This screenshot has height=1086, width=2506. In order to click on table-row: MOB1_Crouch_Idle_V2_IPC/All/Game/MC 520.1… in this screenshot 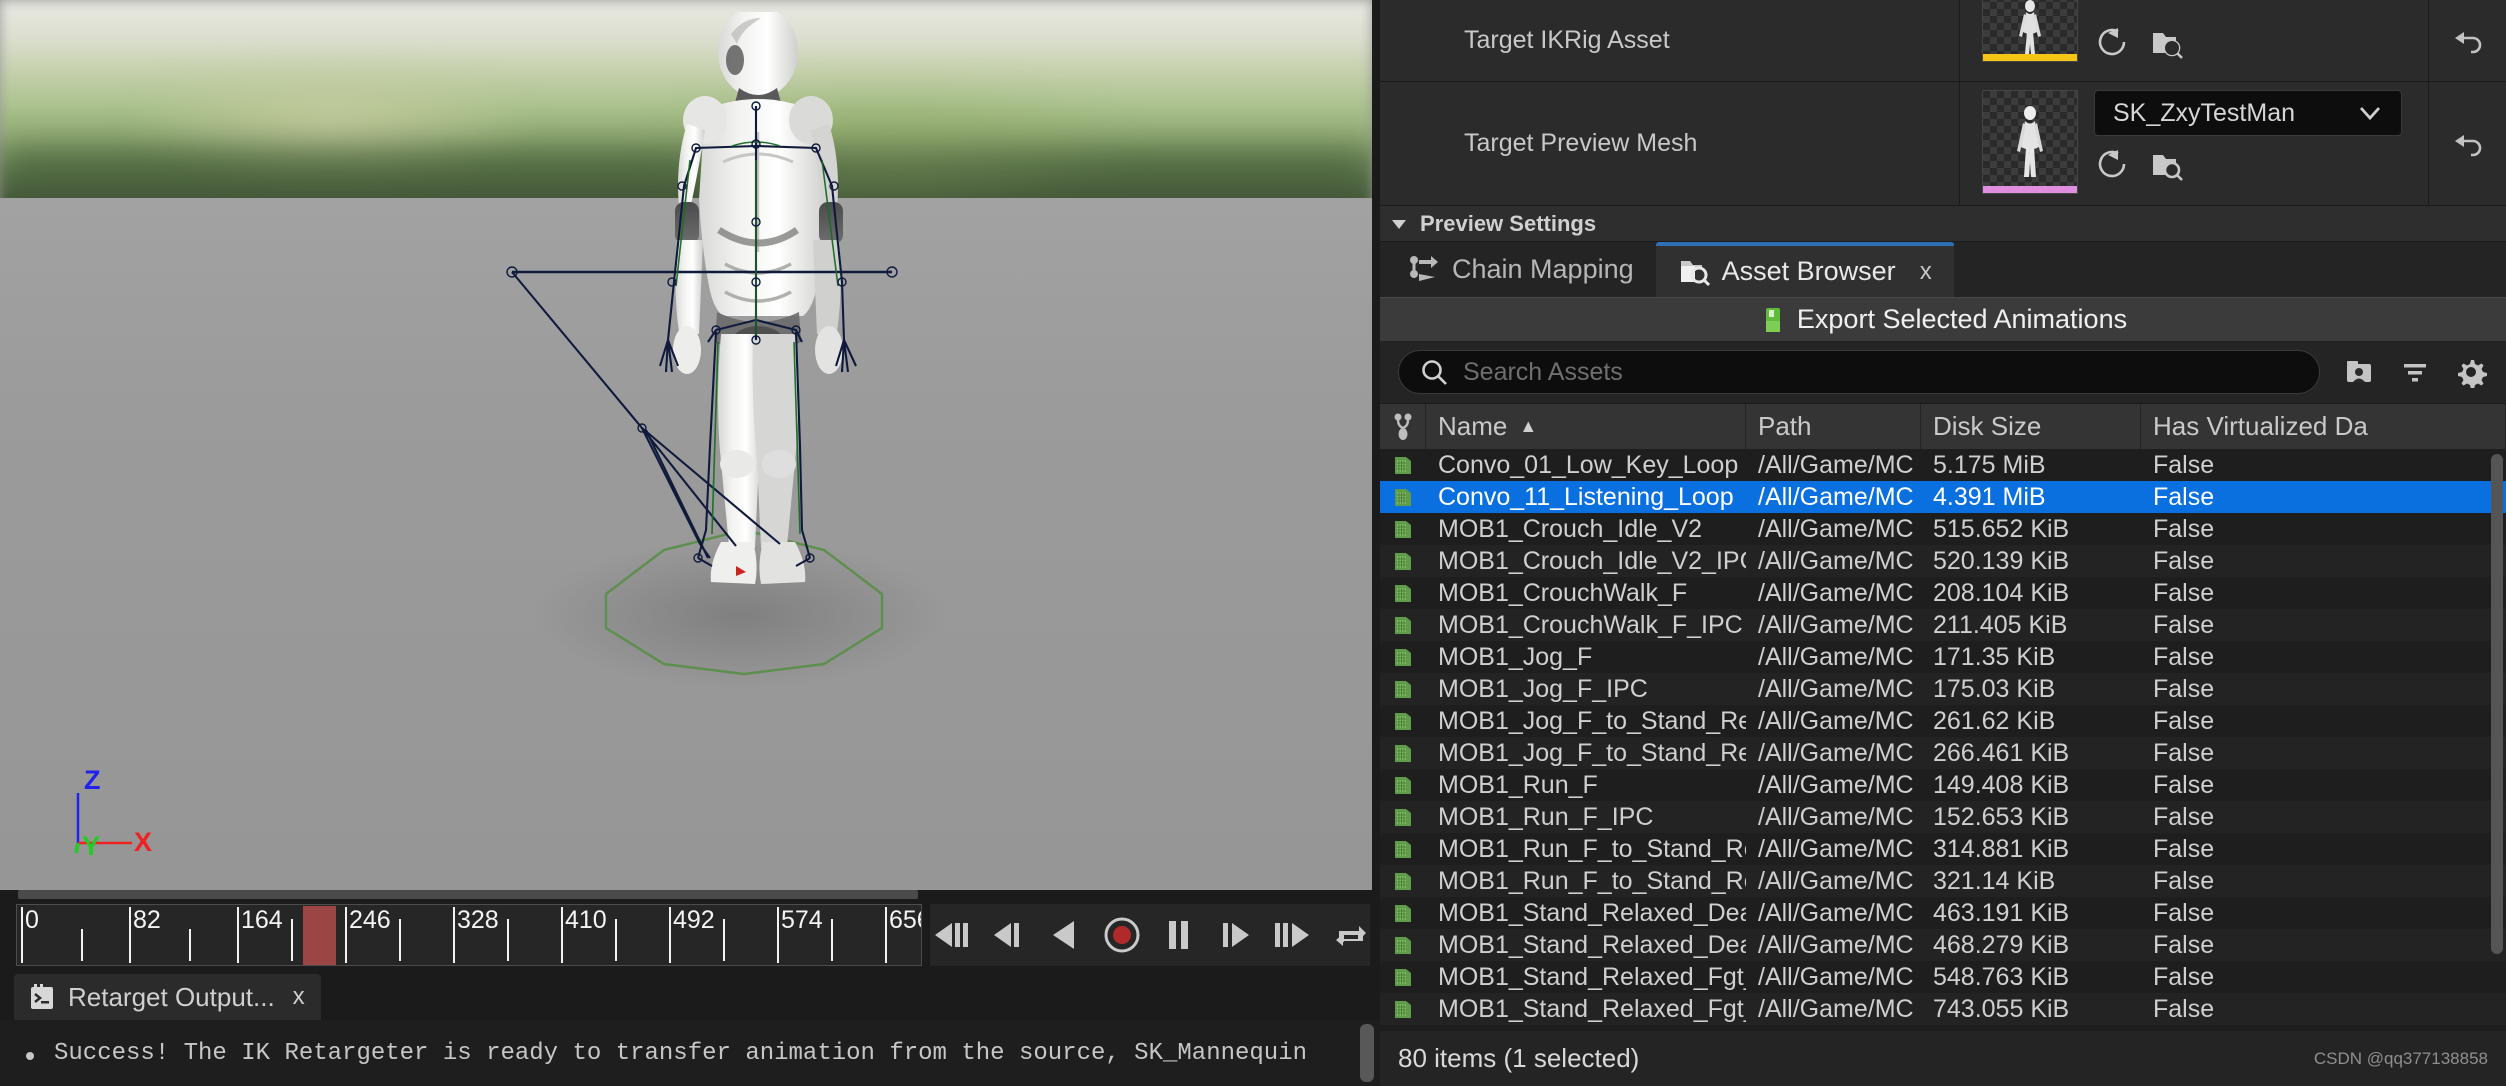, I will do `click(1943, 561)`.